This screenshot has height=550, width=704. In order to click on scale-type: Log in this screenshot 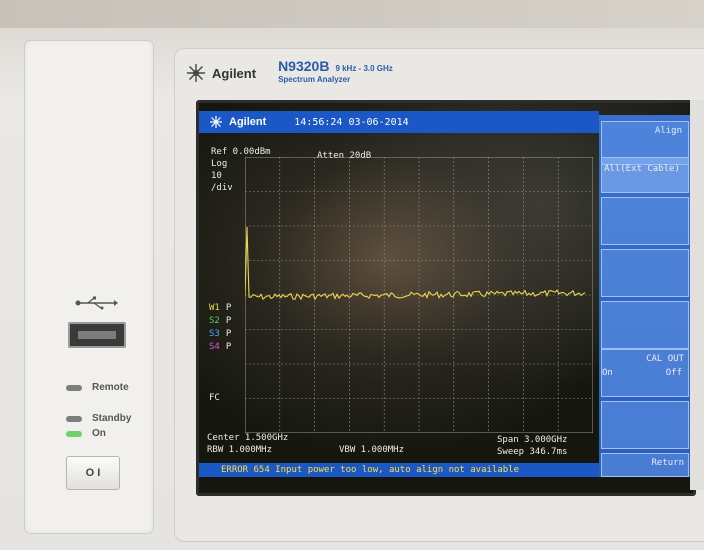, I will do `click(219, 164)`.